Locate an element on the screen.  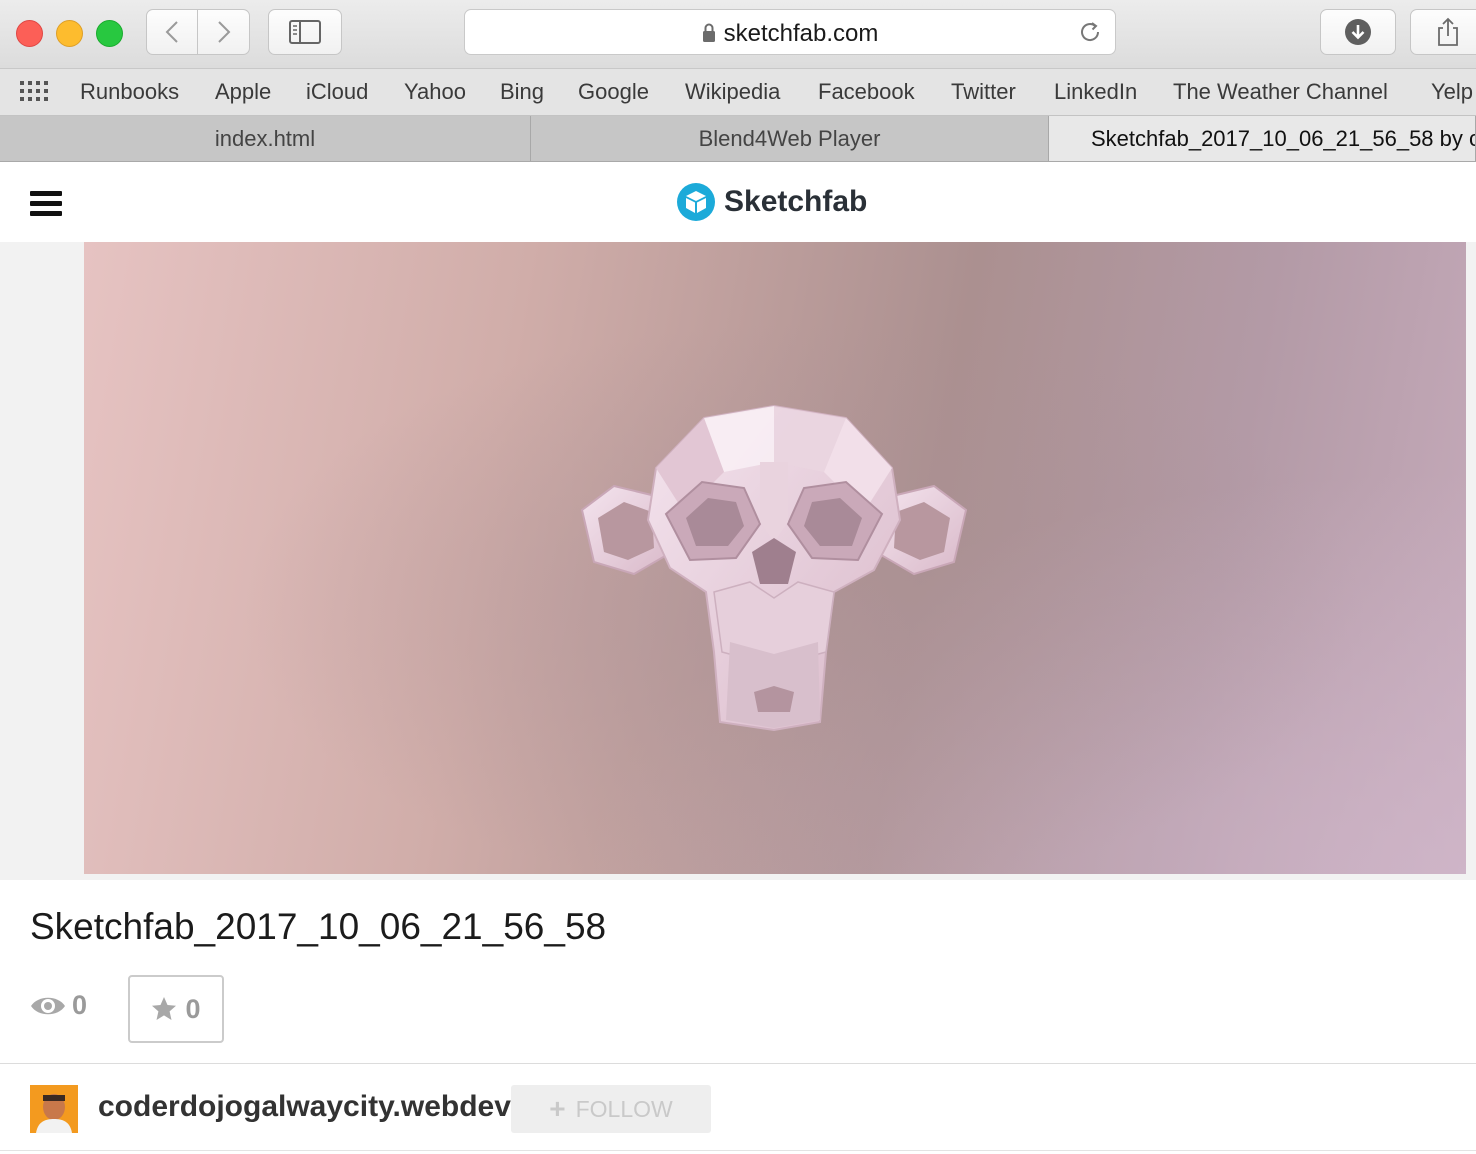
share-button is located at coordinates (1443, 32).